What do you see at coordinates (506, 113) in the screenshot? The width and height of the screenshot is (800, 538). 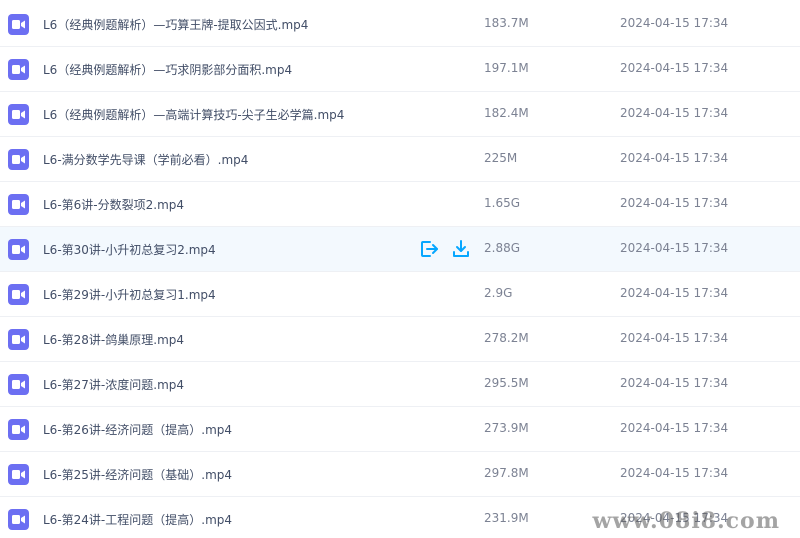 I see `file-size: 182.4M` at bounding box center [506, 113].